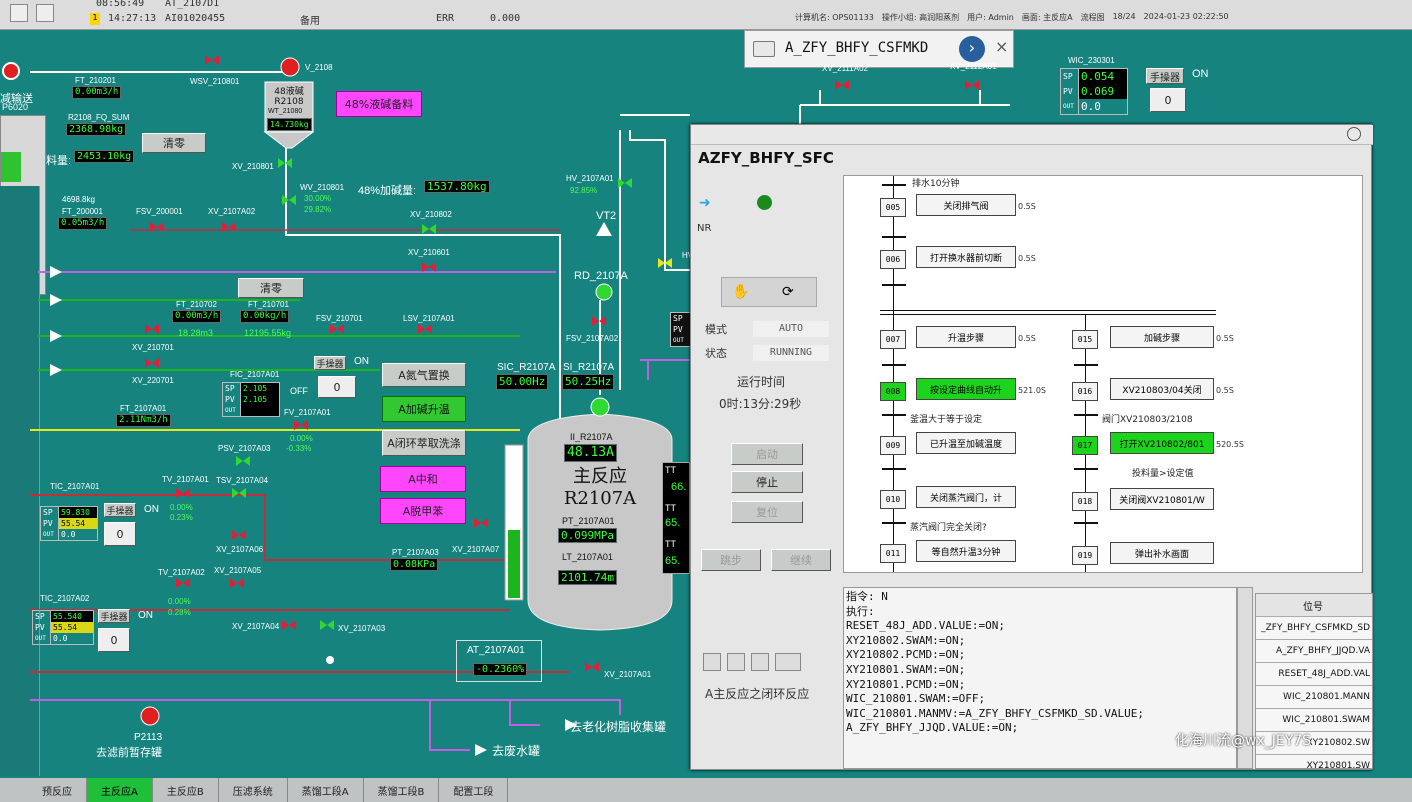 The image size is (1412, 802). What do you see at coordinates (893, 391) in the screenshot?
I see `step-008: 008` at bounding box center [893, 391].